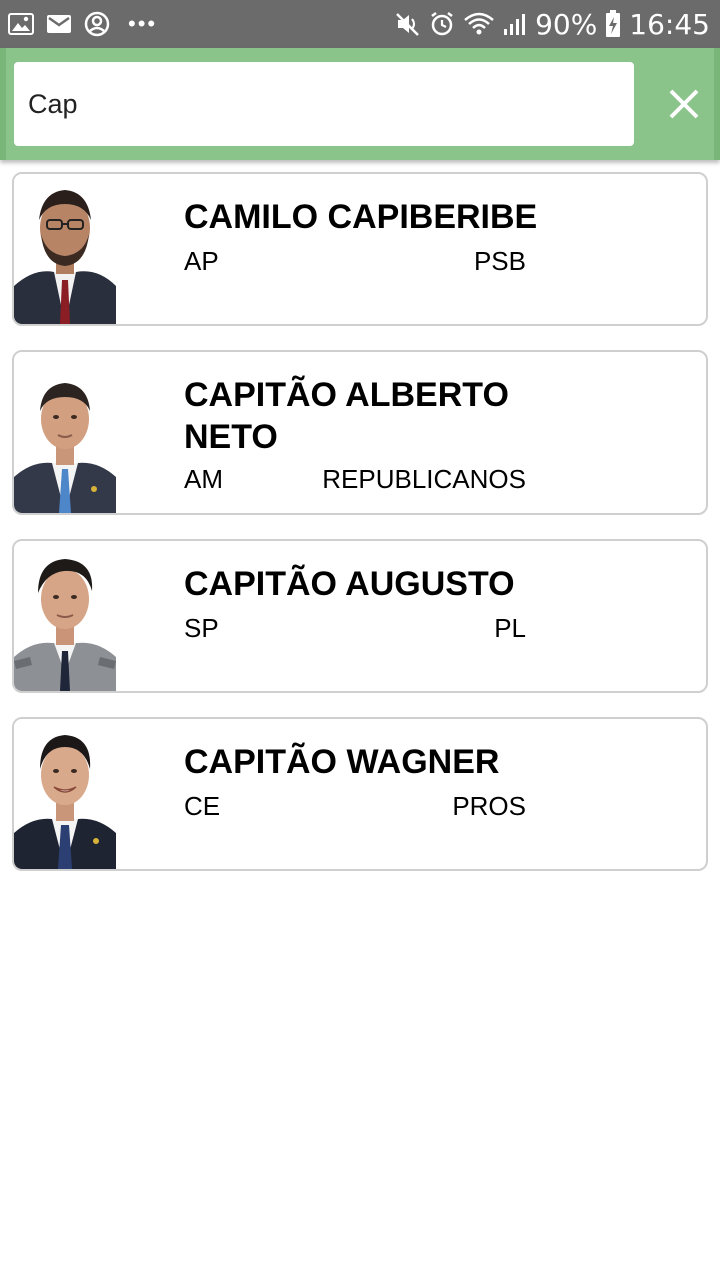 The width and height of the screenshot is (720, 1280). I want to click on mute-icon, so click(408, 24).